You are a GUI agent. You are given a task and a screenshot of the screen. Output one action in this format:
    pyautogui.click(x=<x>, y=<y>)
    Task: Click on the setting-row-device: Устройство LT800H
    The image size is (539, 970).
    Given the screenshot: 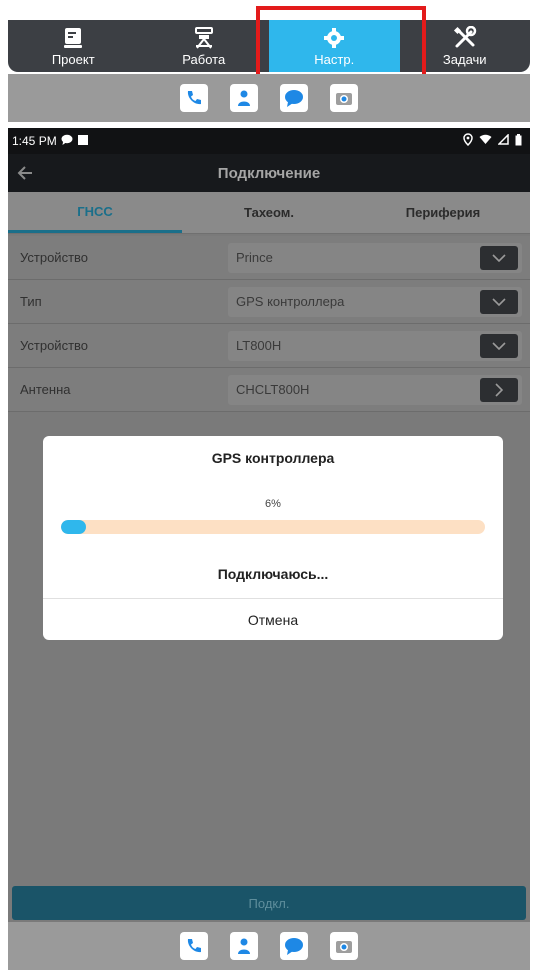 What is the action you would take?
    pyautogui.click(x=269, y=346)
    